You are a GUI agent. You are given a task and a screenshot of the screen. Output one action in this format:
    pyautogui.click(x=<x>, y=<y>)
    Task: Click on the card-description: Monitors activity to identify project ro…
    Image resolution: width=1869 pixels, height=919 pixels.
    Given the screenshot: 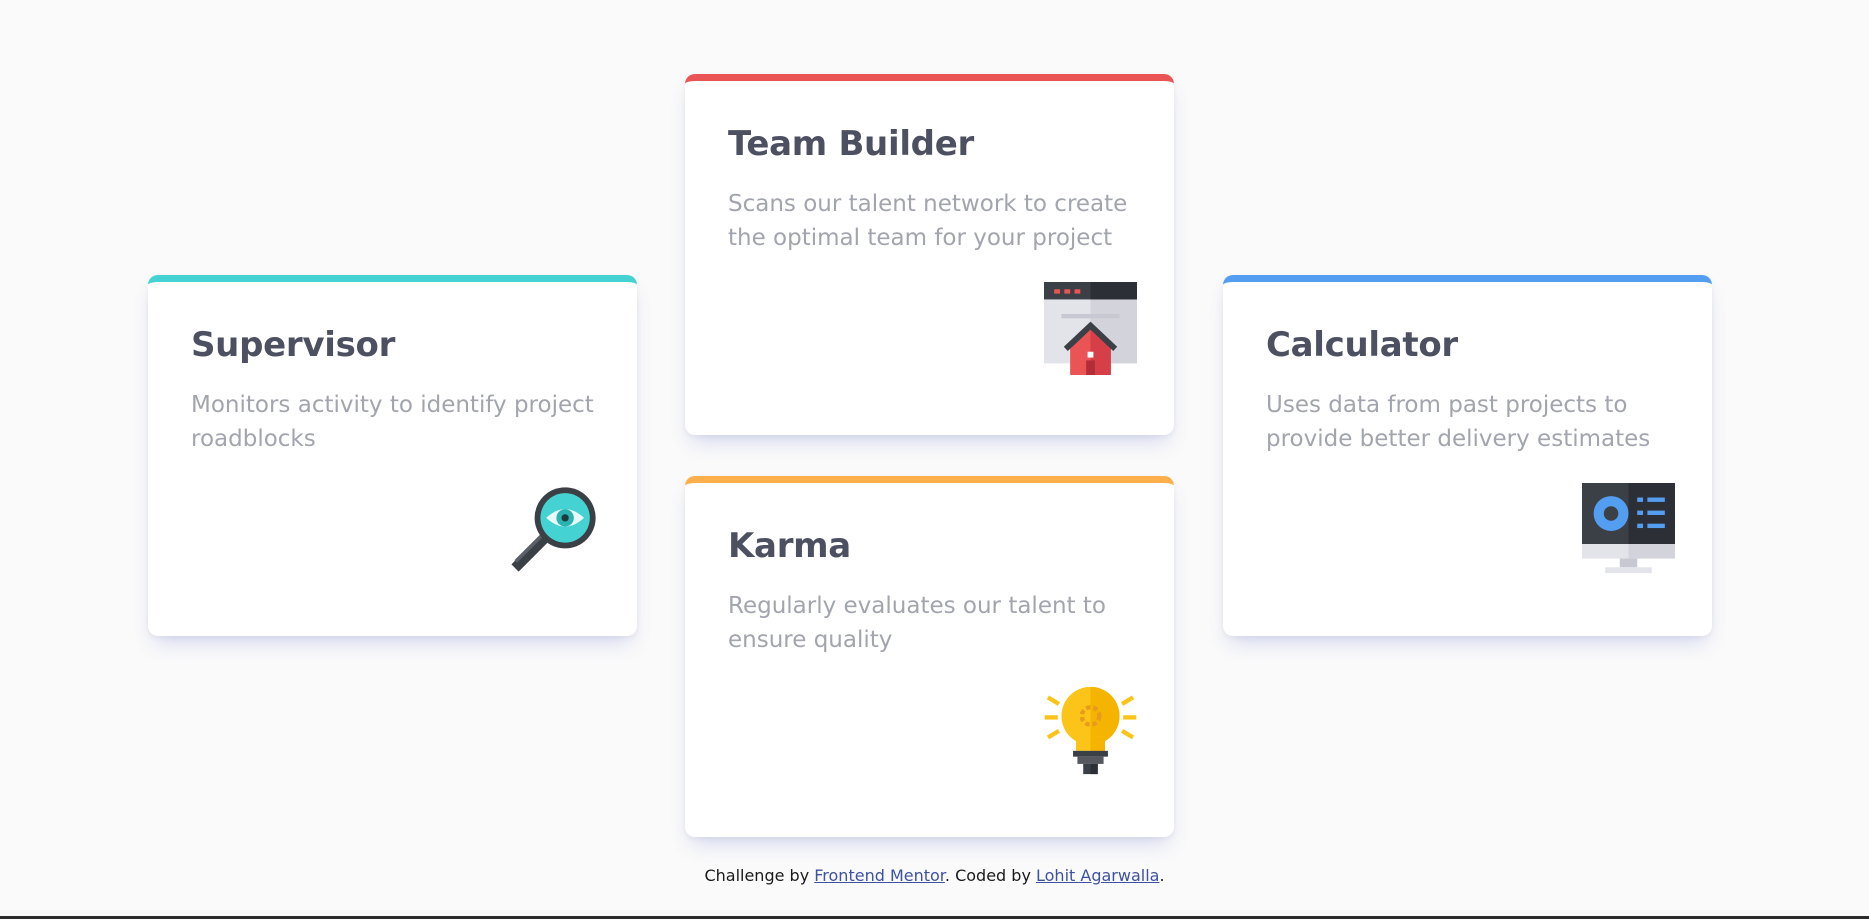 What is the action you would take?
    pyautogui.click(x=392, y=422)
    